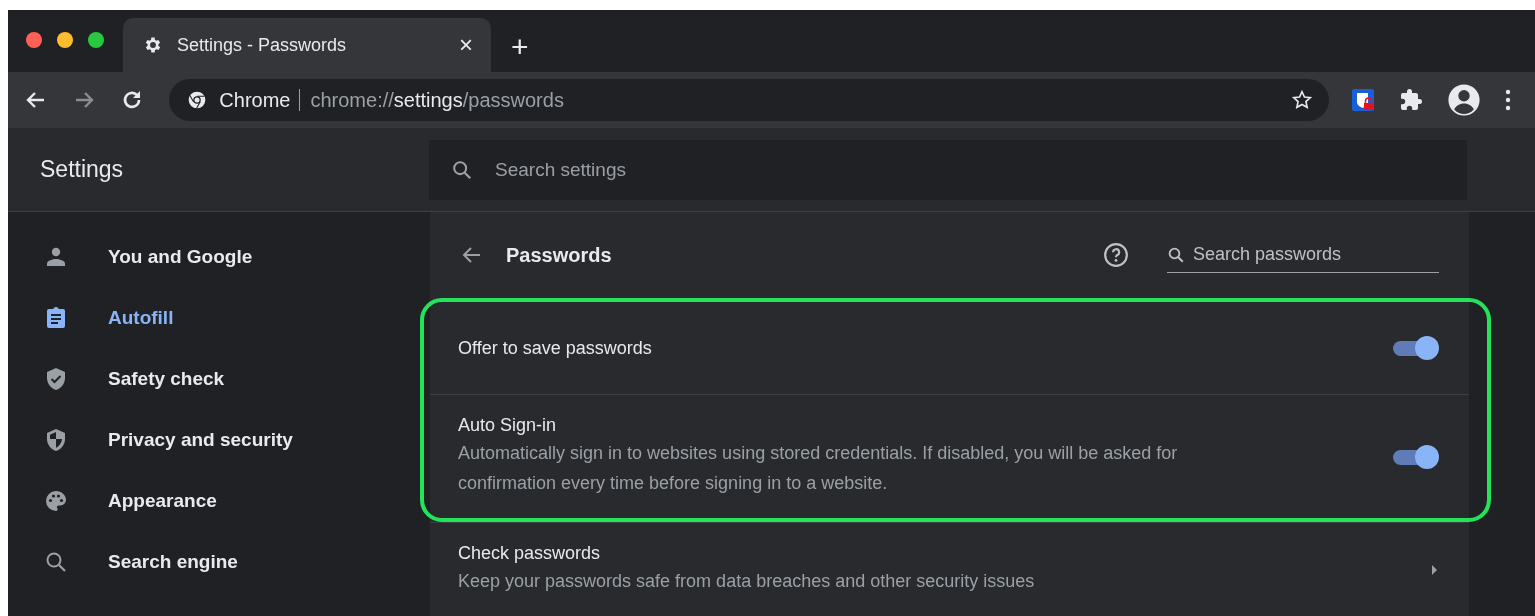 The height and width of the screenshot is (616, 1535). Describe the element at coordinates (260, 100) in the screenshot. I see `site-label: Chrome` at that location.